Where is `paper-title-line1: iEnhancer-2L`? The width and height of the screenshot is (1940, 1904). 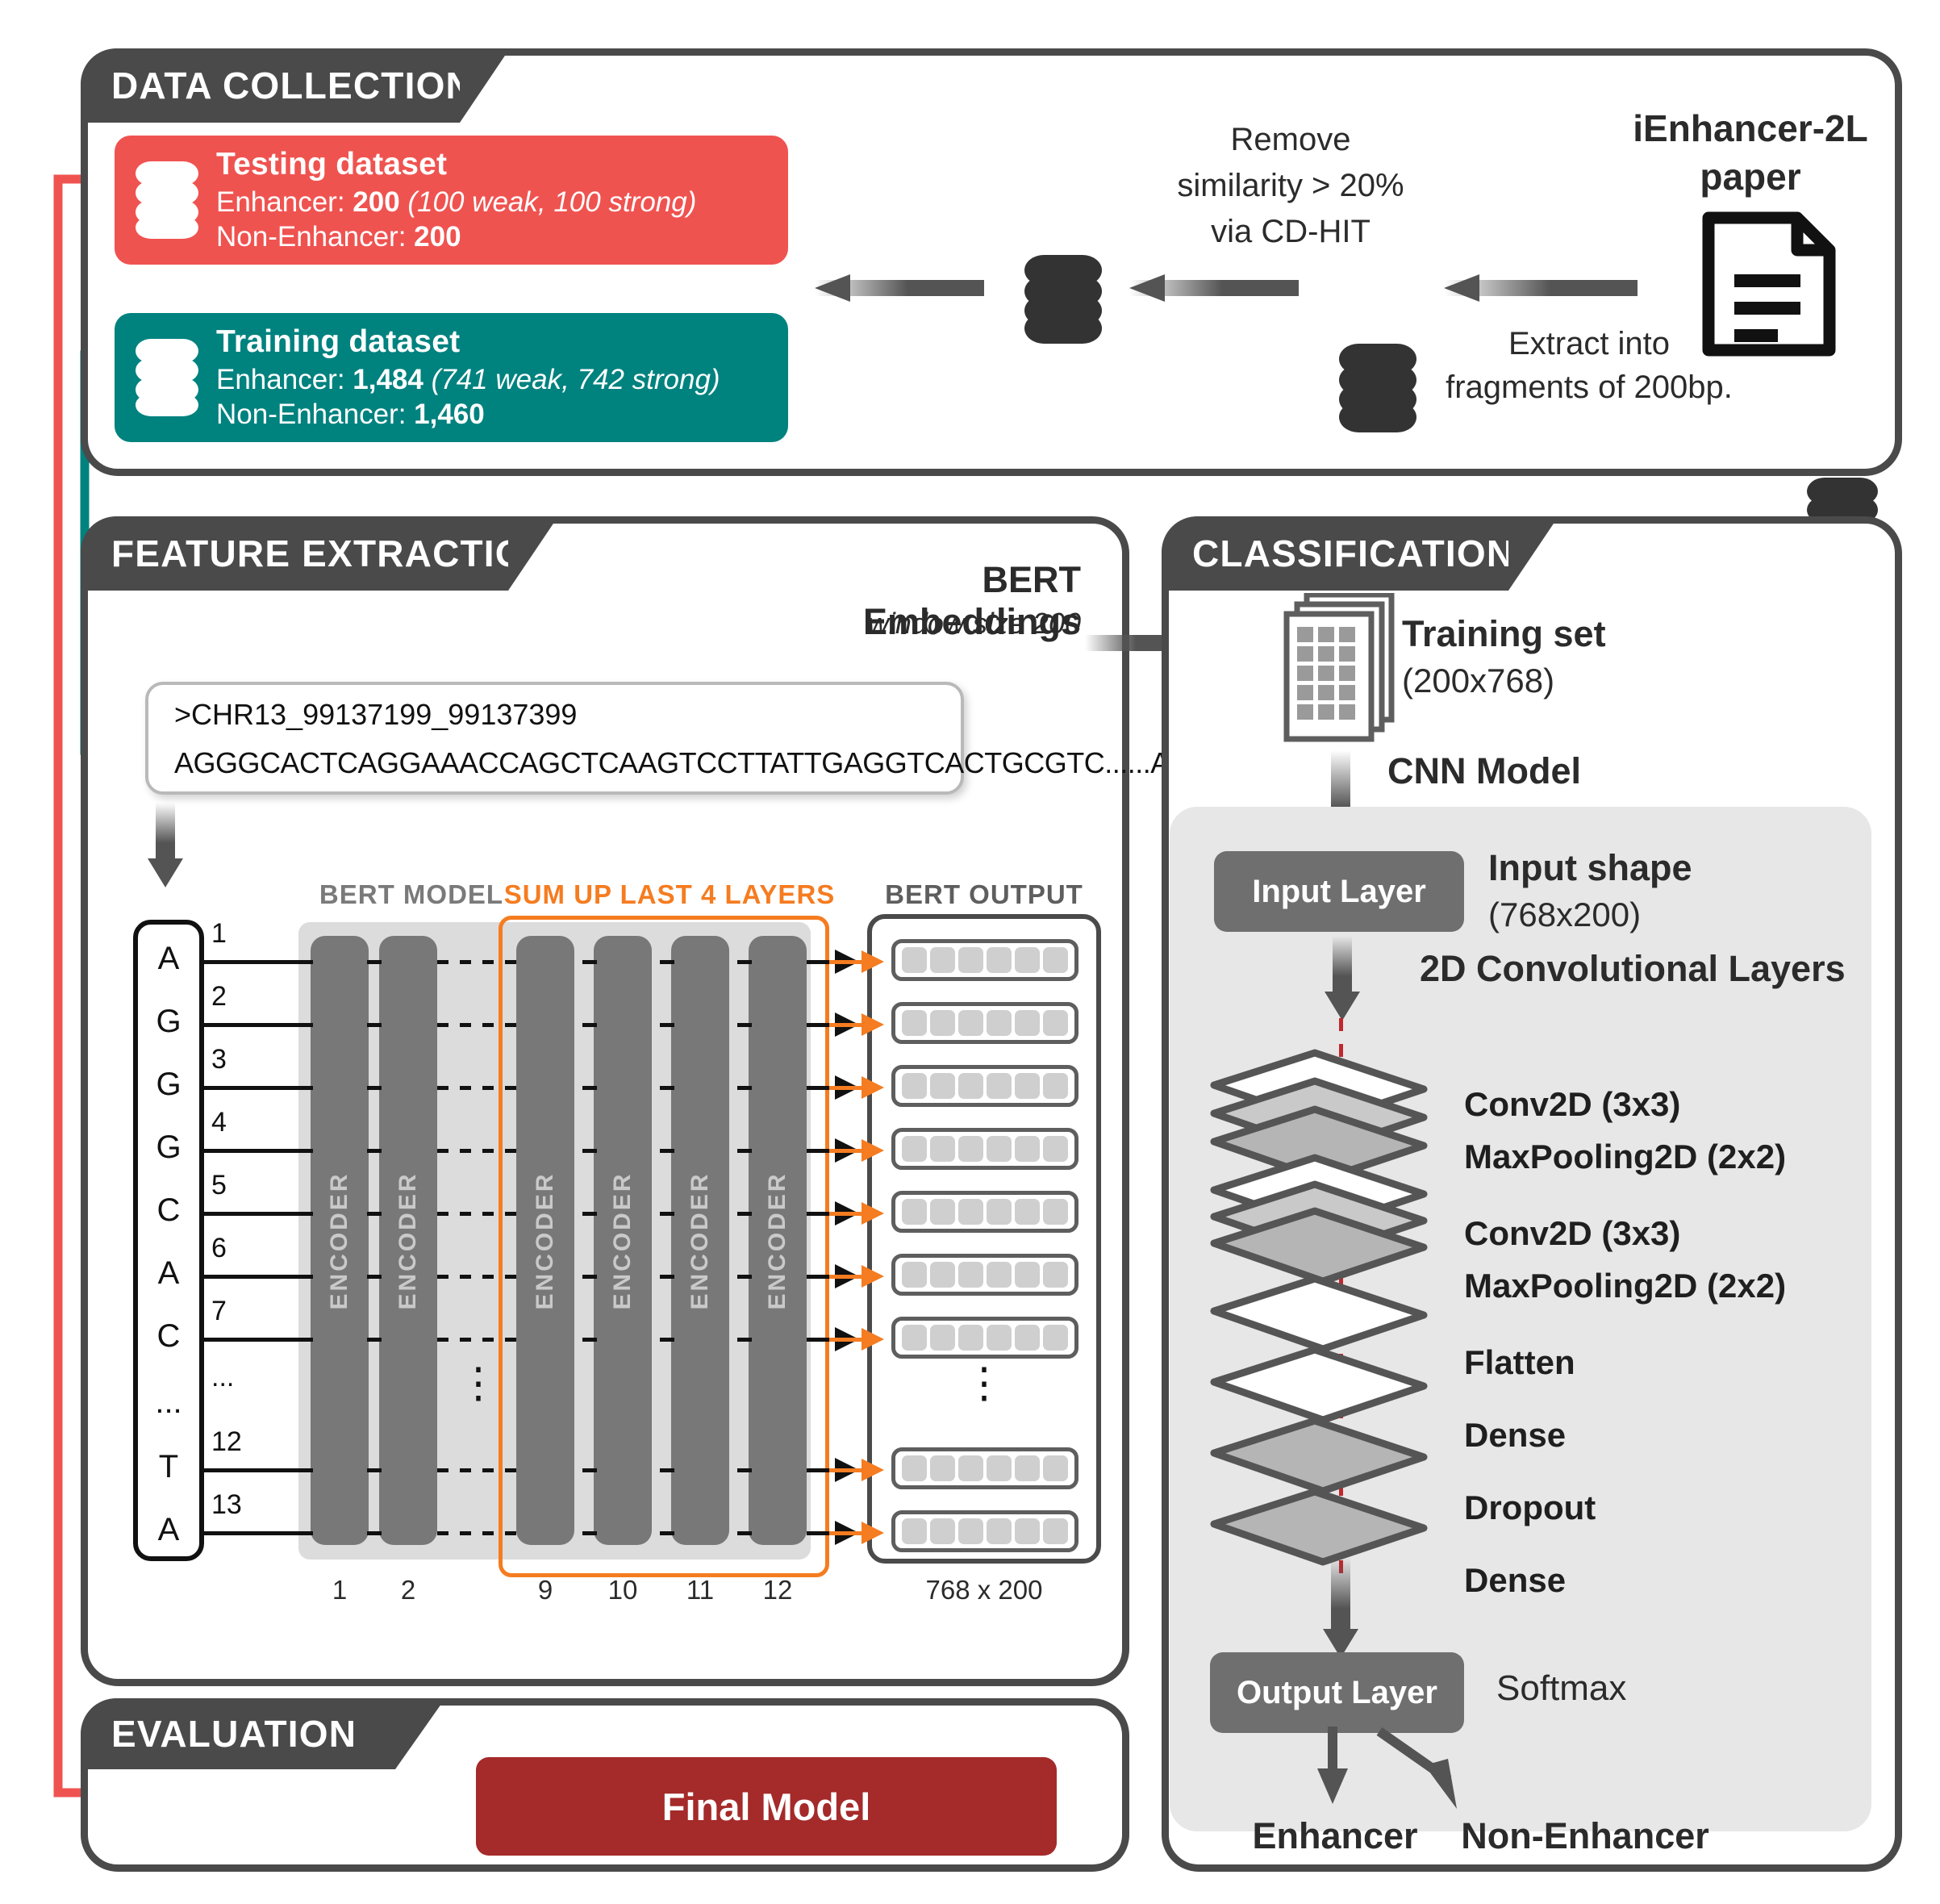
paper-title-line1: iEnhancer-2L is located at coordinates (1751, 128).